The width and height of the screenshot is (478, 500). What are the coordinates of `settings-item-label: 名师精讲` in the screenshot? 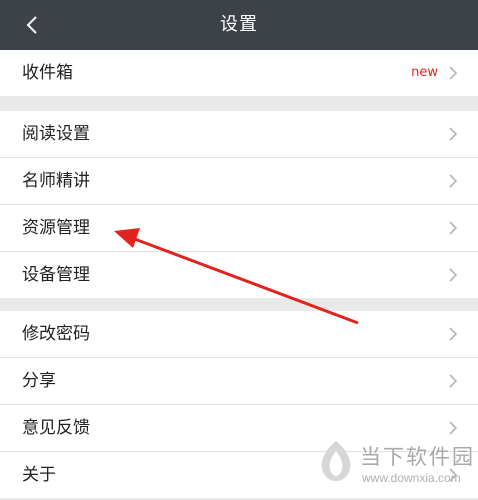 It's located at (56, 181).